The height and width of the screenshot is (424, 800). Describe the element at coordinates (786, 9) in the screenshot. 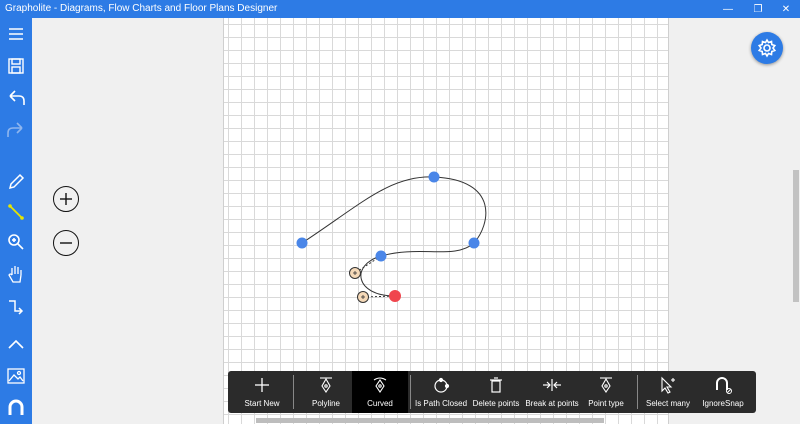

I see `close-button: ✕` at that location.